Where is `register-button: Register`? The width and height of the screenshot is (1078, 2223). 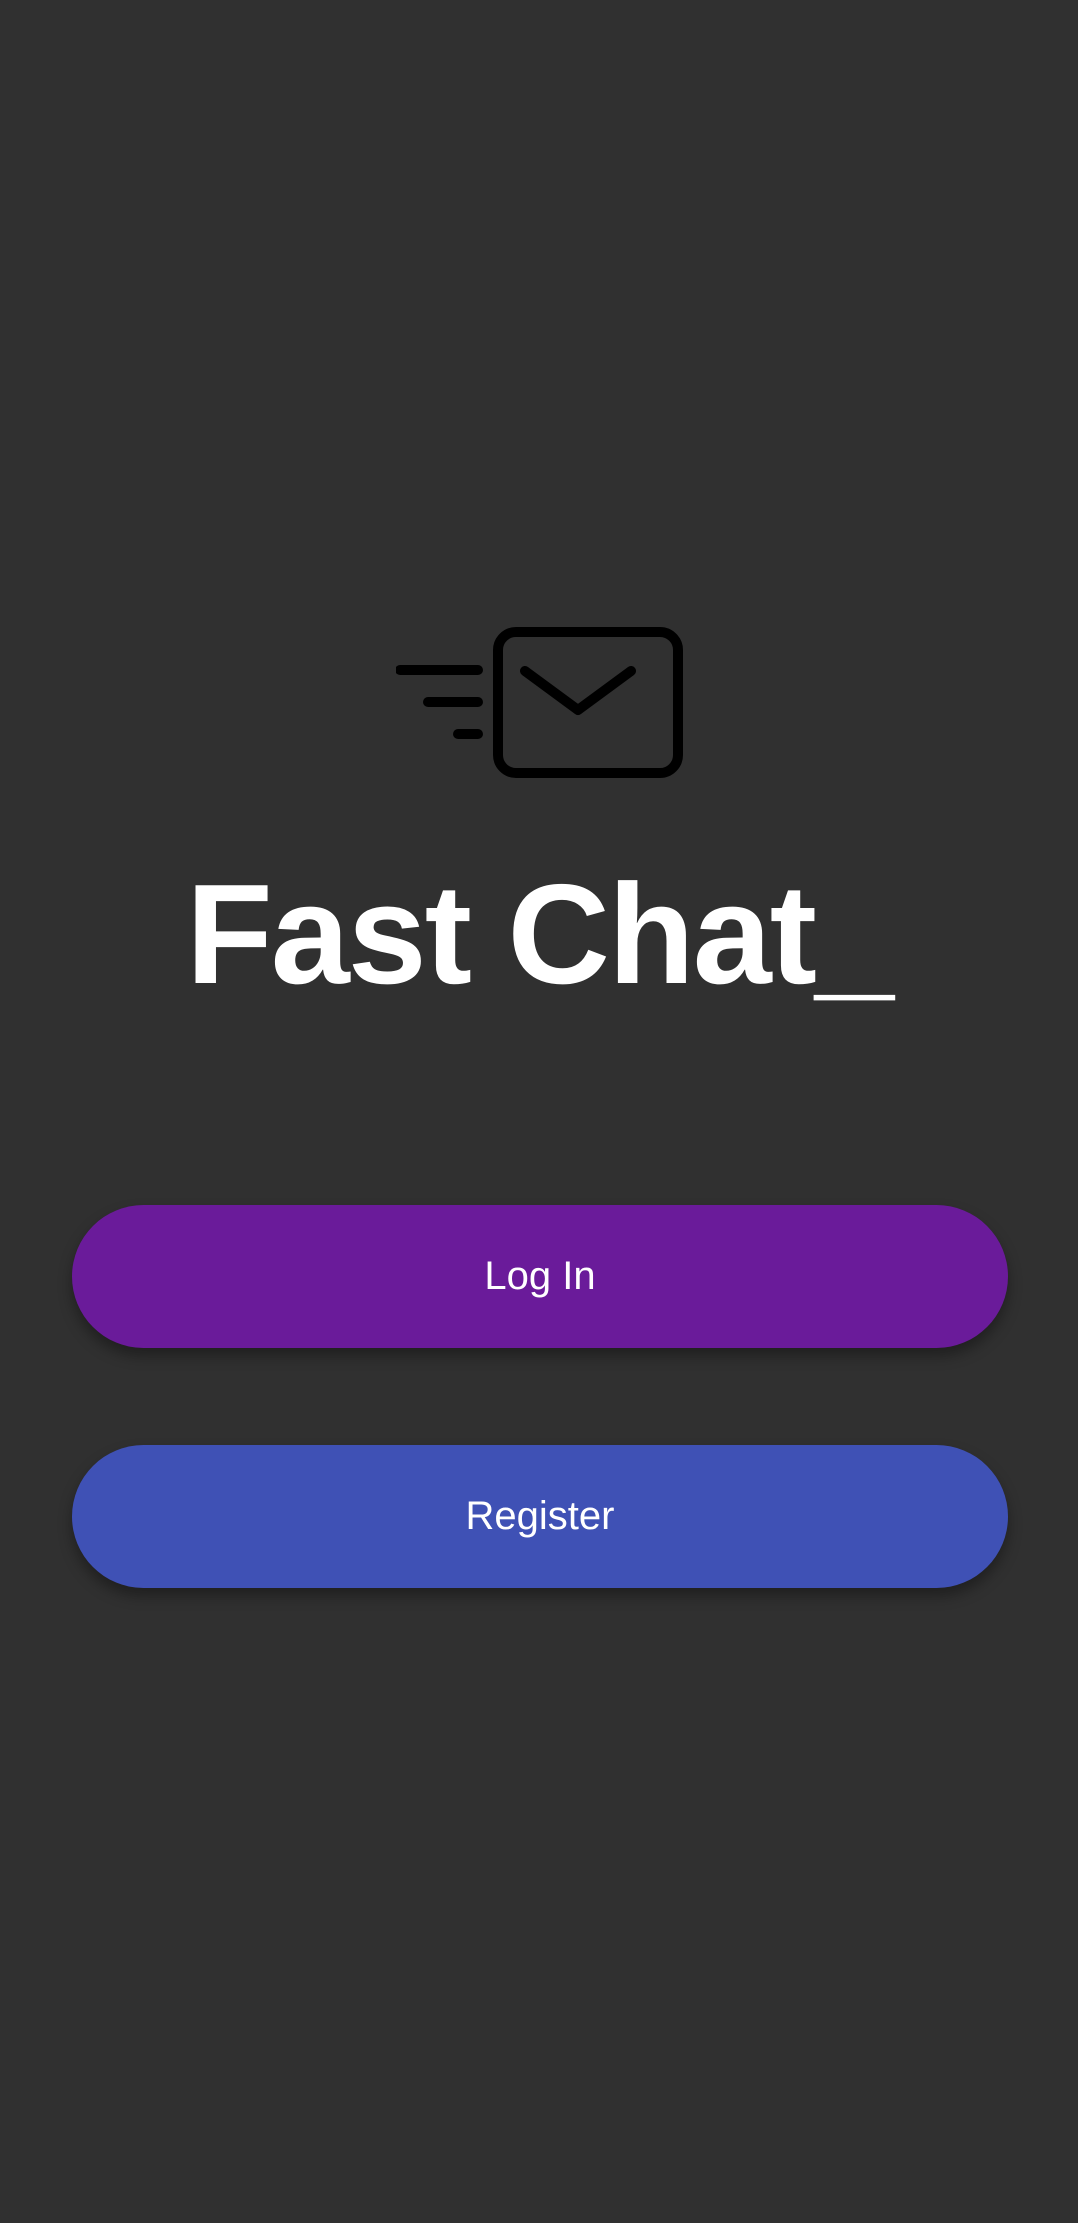
register-button: Register is located at coordinates (540, 1516).